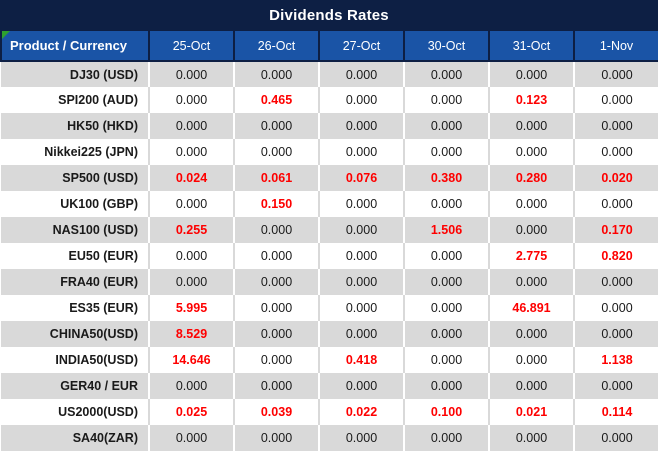  What do you see at coordinates (6, 35) in the screenshot?
I see `cell-corner-triangle-icon` at bounding box center [6, 35].